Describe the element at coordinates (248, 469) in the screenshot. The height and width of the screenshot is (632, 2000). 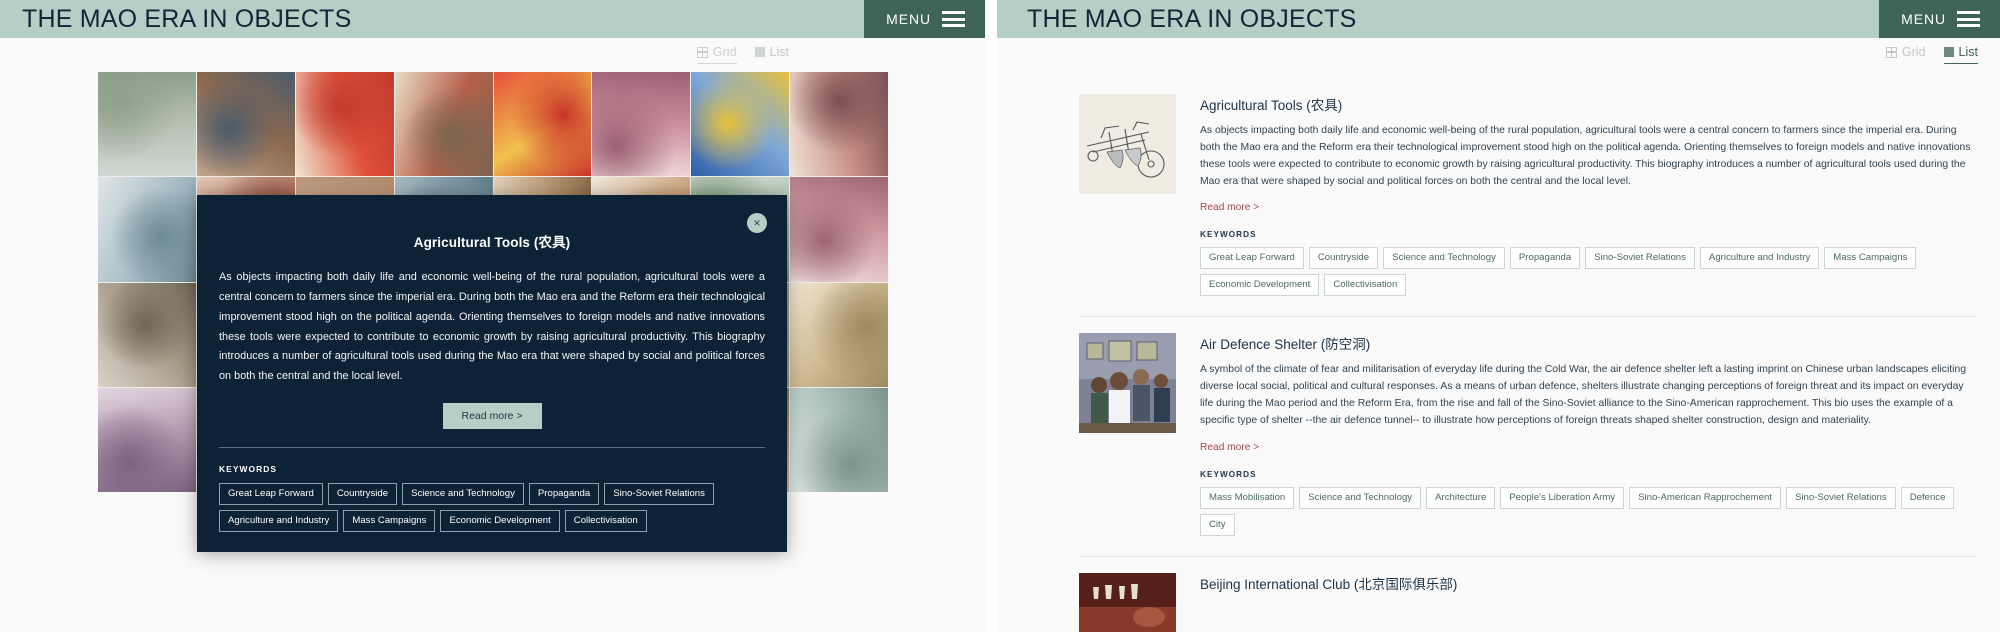
I see `modal-keywords-header: KEYWORDS` at that location.